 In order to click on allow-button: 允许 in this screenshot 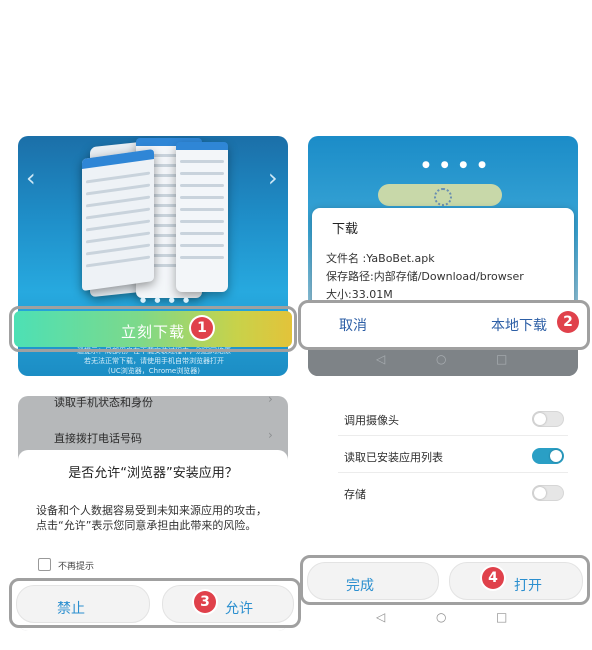, I will do `click(228, 604)`.